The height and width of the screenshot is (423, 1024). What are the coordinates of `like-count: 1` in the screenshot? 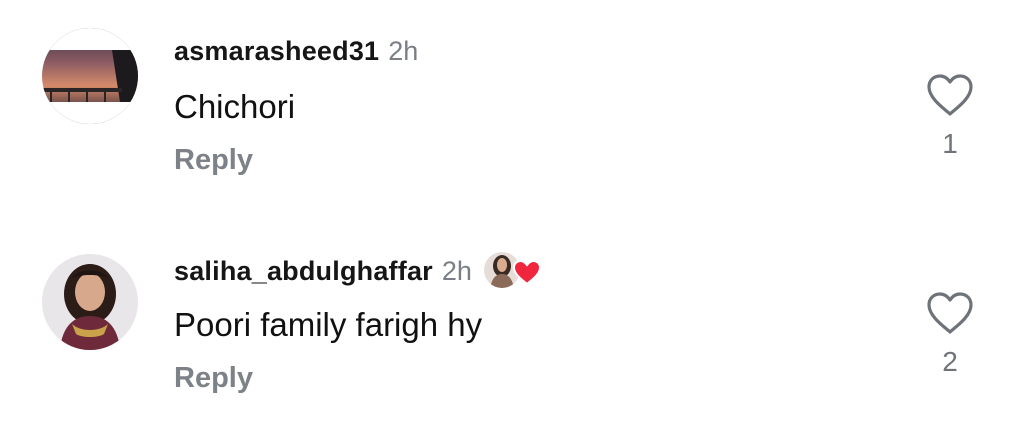 It's located at (950, 143).